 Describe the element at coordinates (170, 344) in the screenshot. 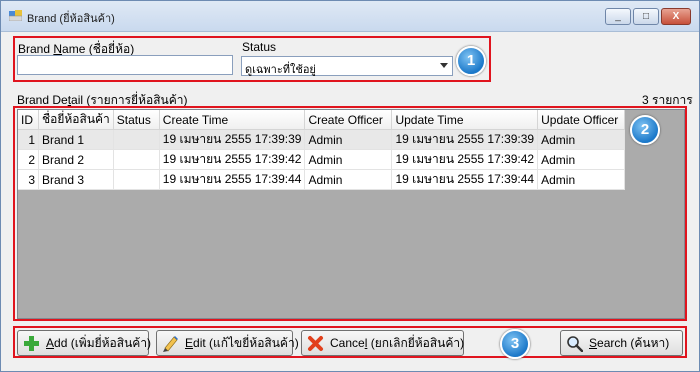

I see `pencil-icon` at that location.